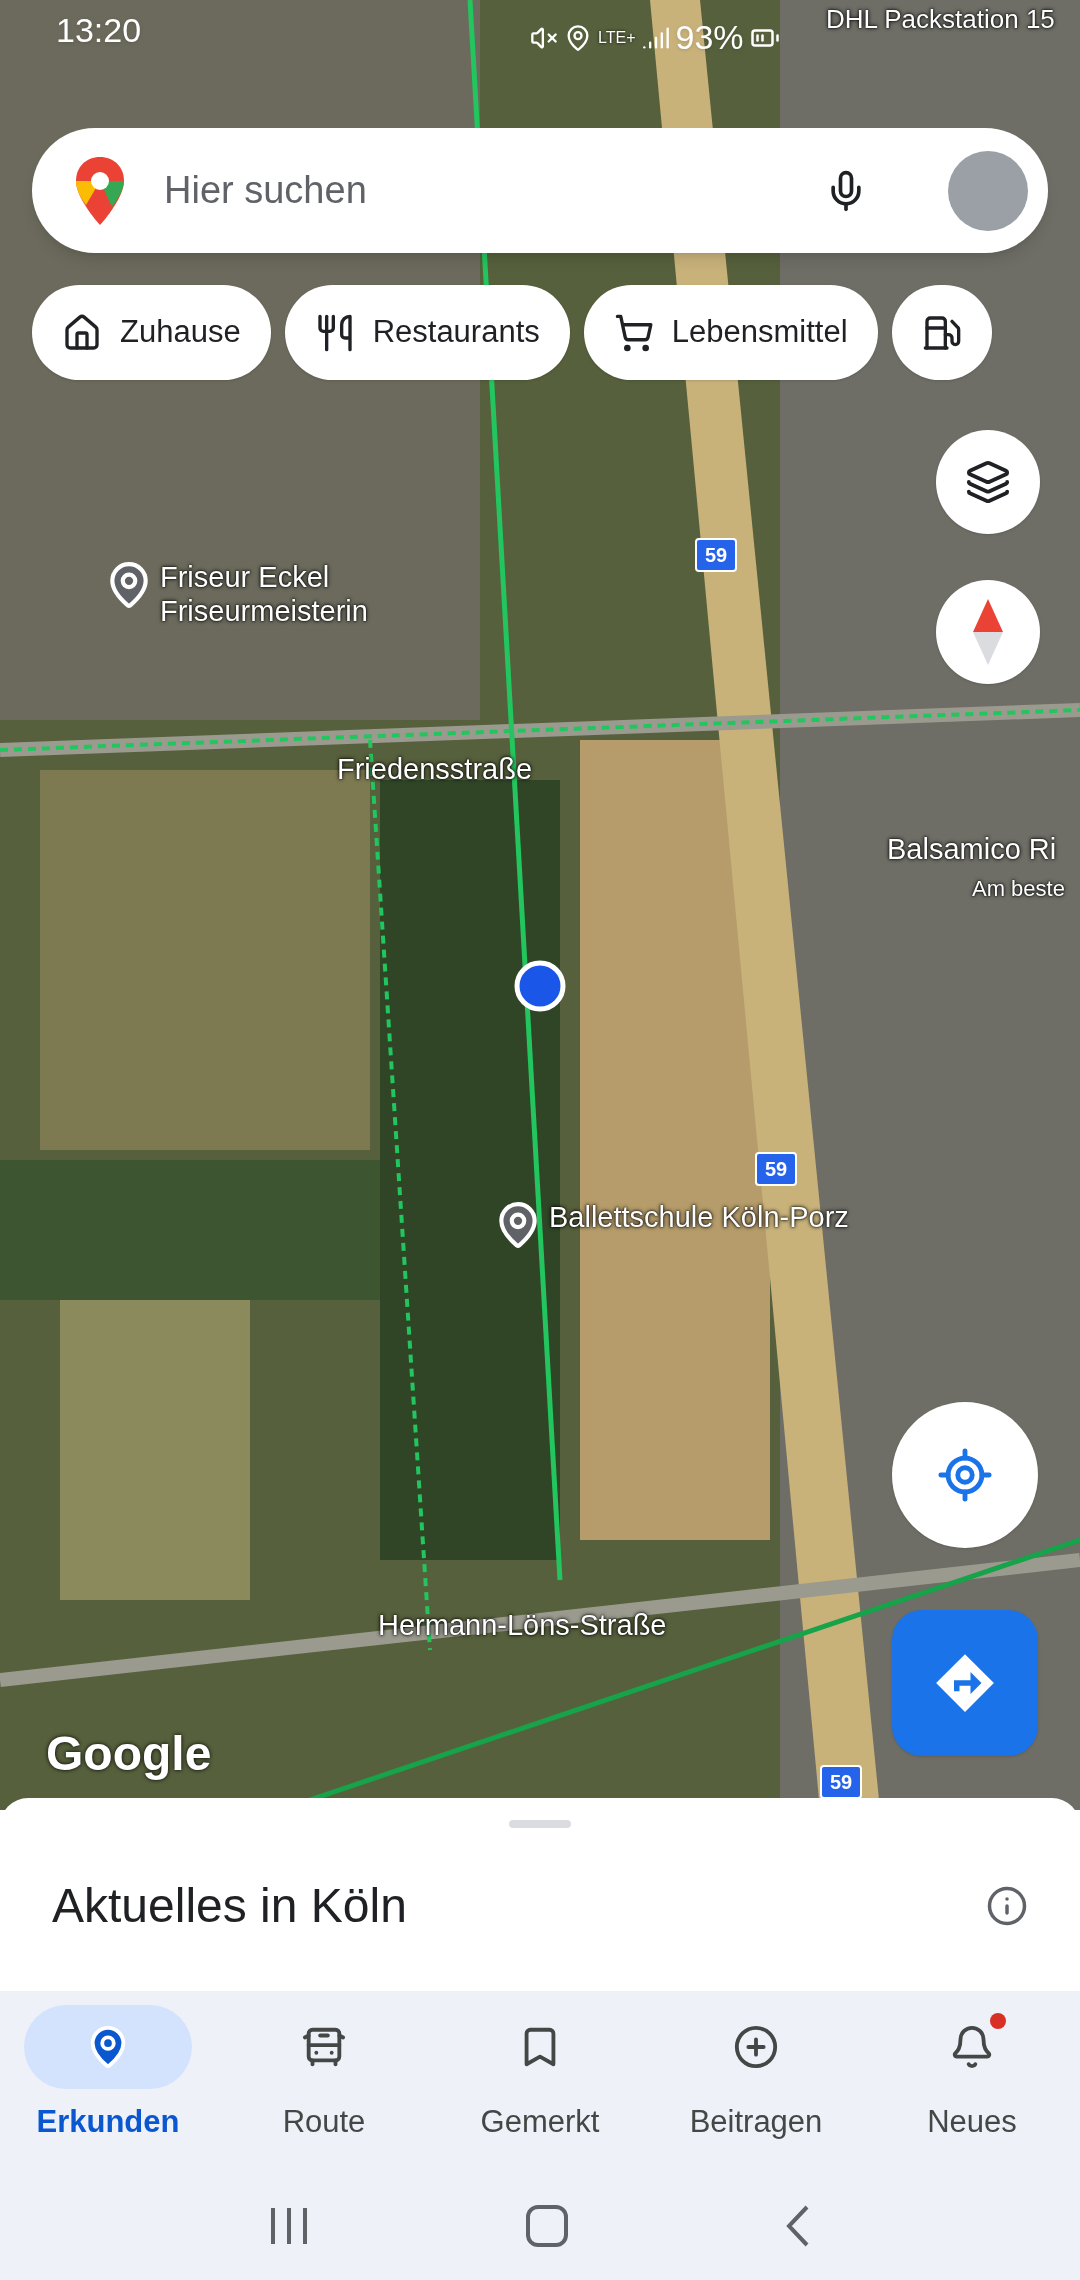 This screenshot has width=1080, height=2280. What do you see at coordinates (972, 849) in the screenshot?
I see `map-label: Balsamico Ri` at bounding box center [972, 849].